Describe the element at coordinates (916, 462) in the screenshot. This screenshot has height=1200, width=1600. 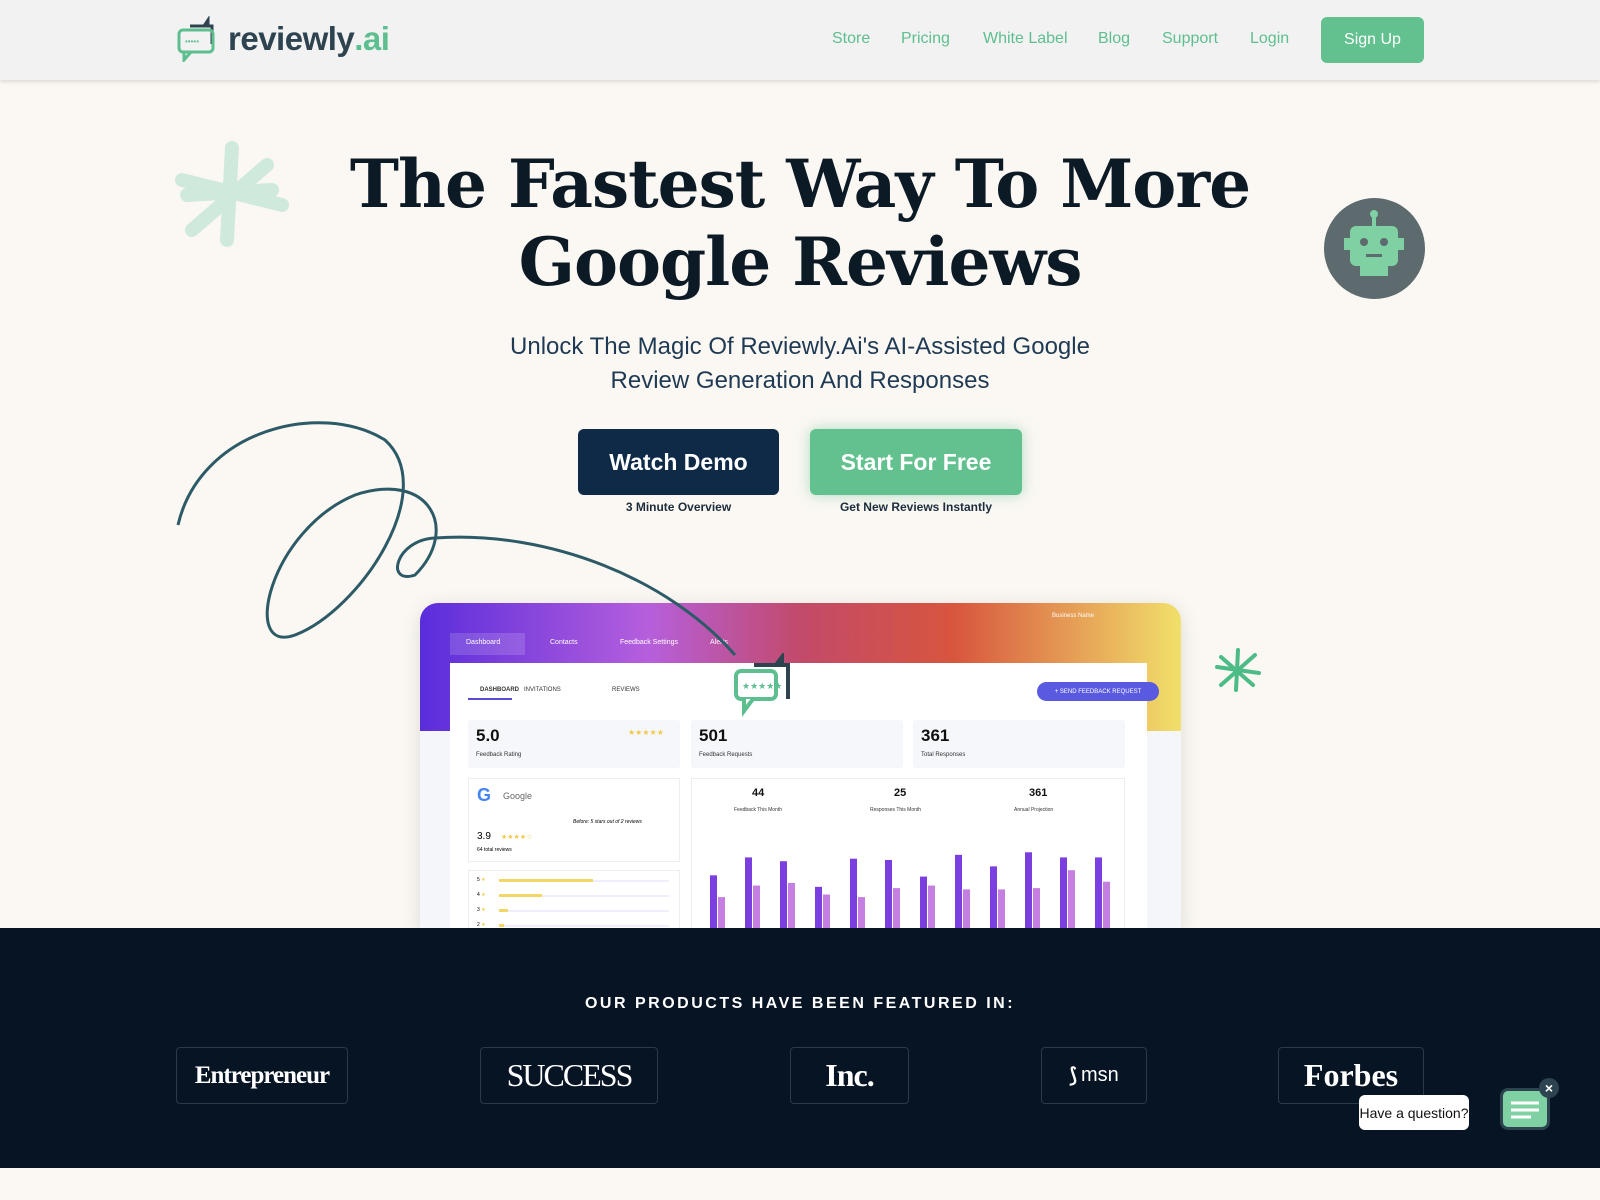
I see `start-for-free-button: Start For Free` at that location.